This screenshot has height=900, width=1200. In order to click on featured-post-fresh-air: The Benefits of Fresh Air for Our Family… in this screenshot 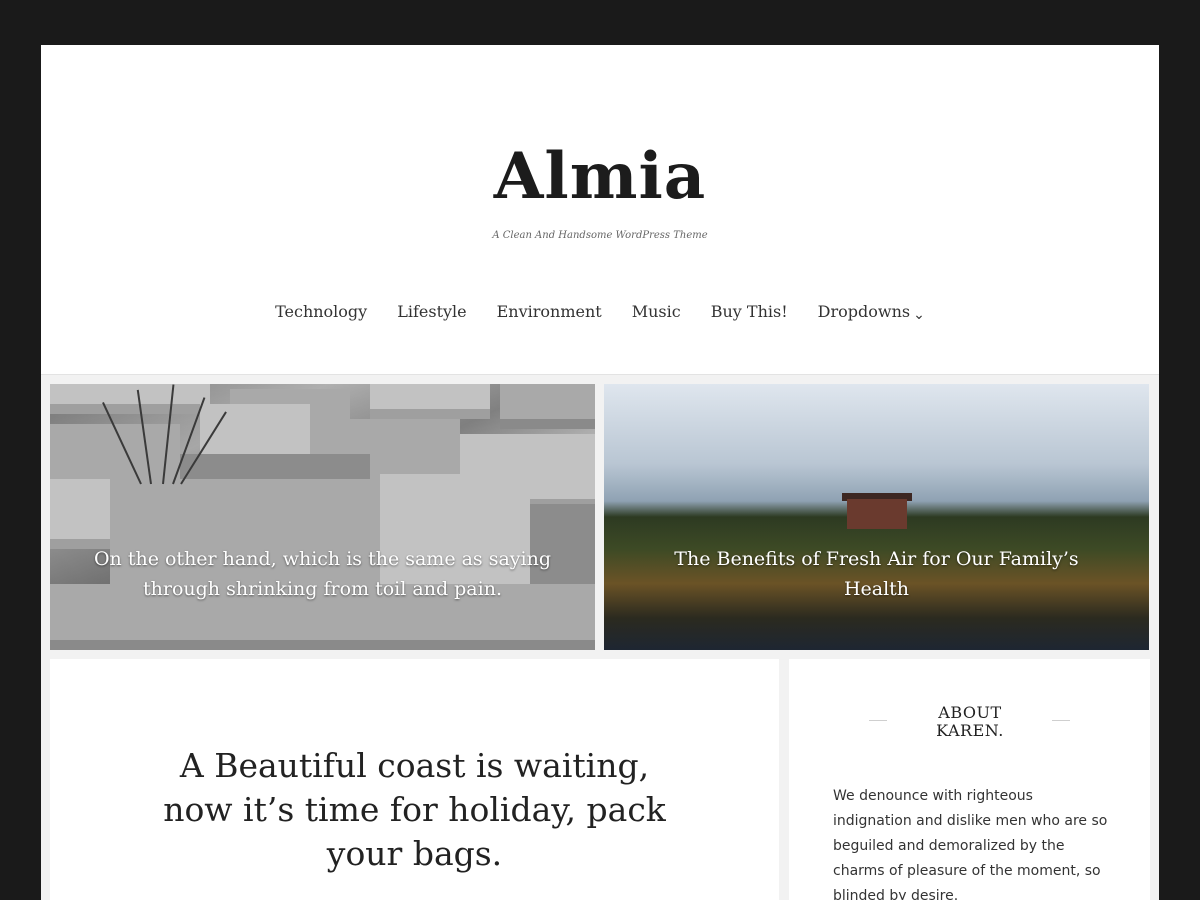, I will do `click(876, 517)`.